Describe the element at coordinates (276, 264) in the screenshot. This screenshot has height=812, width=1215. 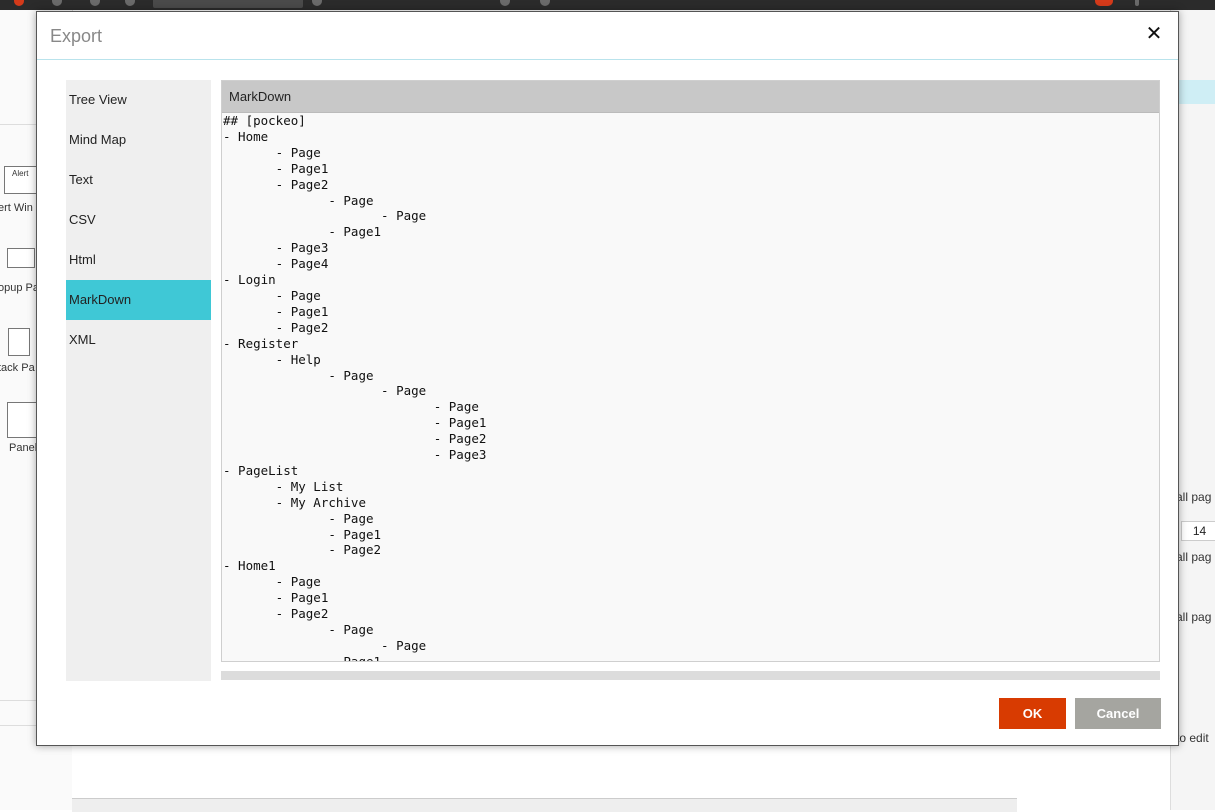
I see `markdown-line: - Page4` at that location.